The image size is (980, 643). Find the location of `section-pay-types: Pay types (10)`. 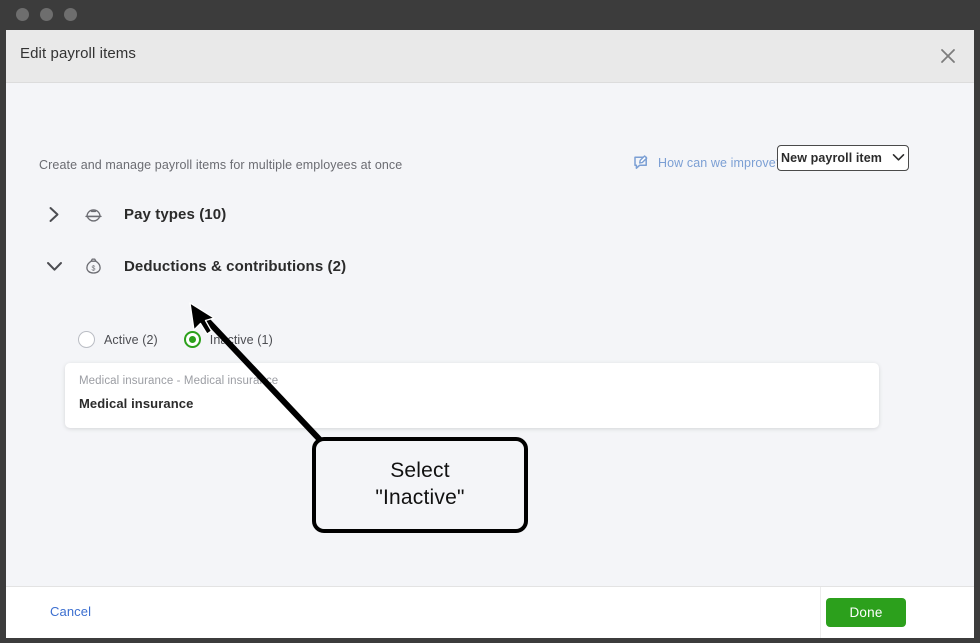

section-pay-types: Pay types (10) is located at coordinates (135, 214).